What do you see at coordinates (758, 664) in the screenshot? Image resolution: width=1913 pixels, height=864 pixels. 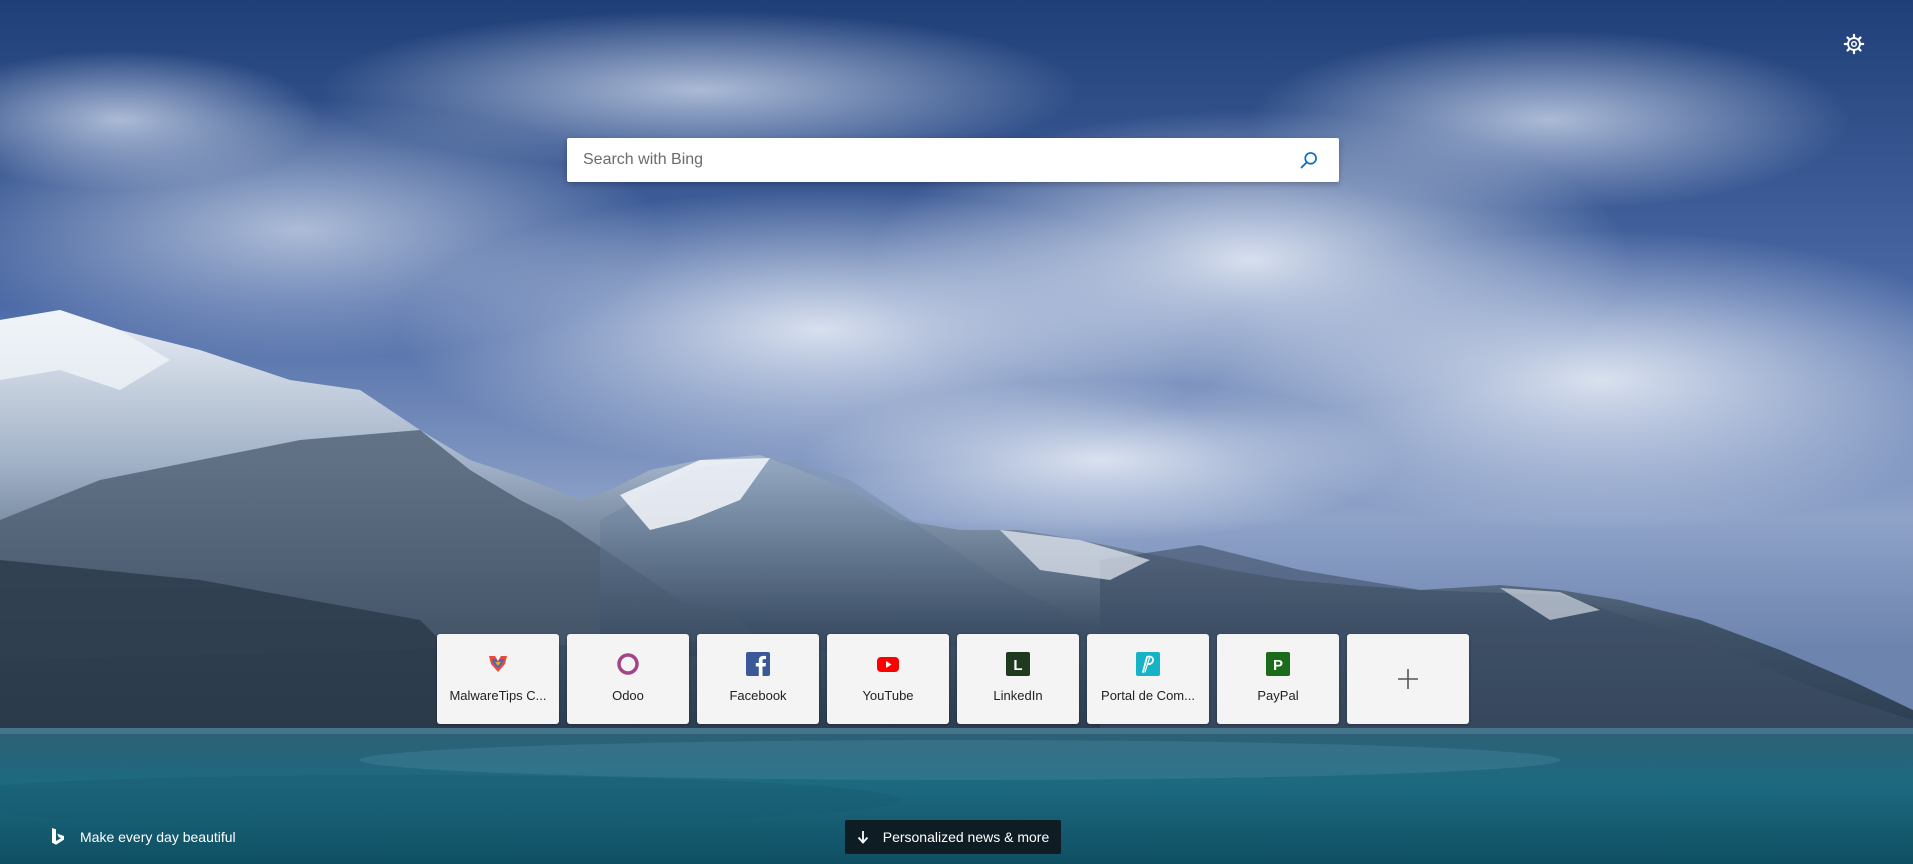 I see `facebook-icon` at bounding box center [758, 664].